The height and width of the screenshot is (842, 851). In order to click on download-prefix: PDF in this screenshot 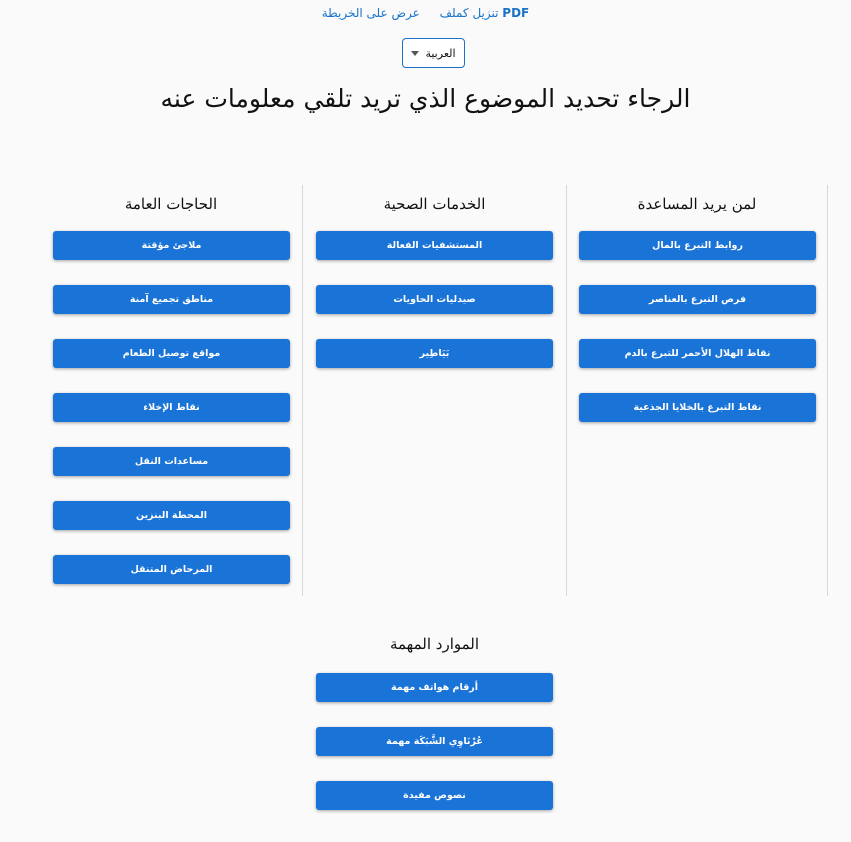, I will do `click(516, 13)`.